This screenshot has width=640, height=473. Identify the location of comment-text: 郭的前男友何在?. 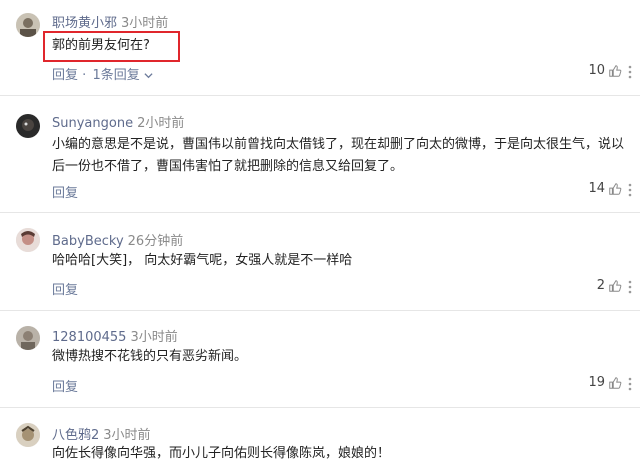
(101, 45).